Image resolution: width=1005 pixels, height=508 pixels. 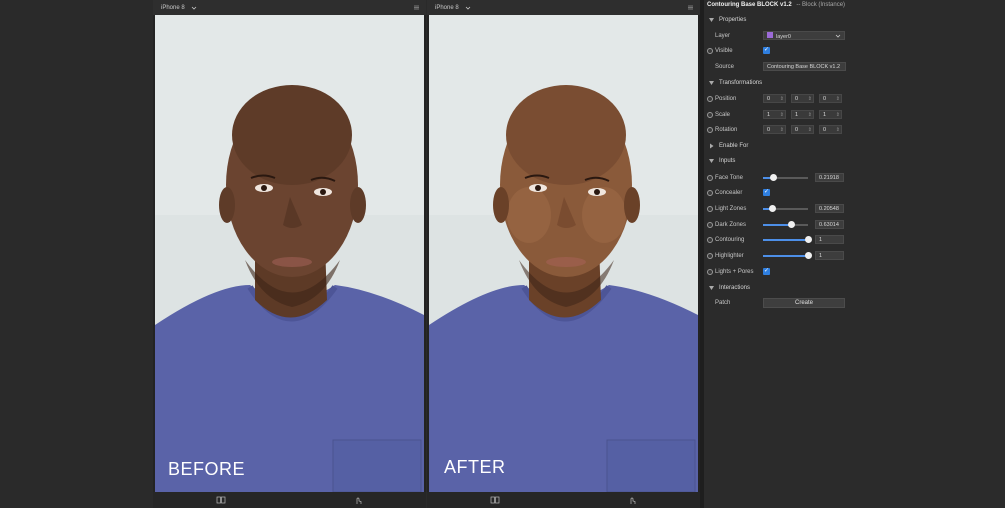 I want to click on highlighter-slider, so click(x=787, y=255).